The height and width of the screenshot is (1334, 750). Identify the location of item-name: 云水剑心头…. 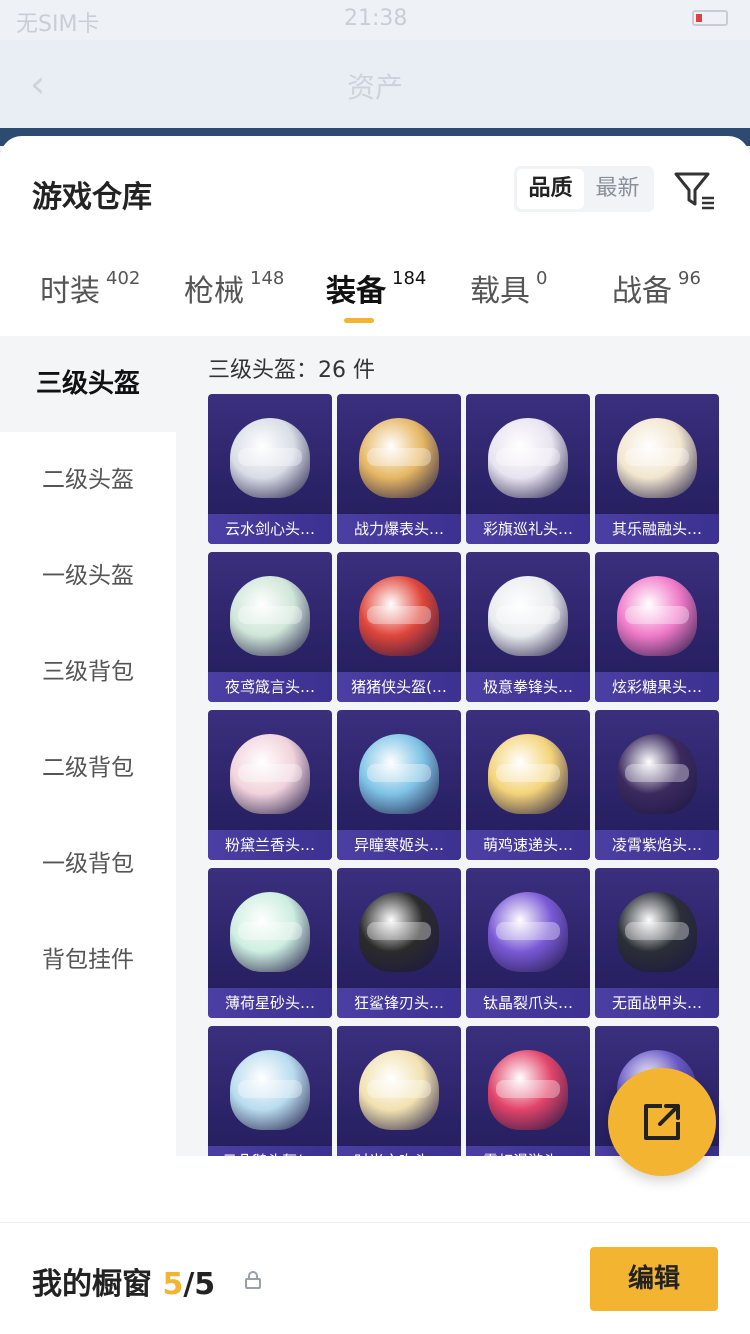
(270, 529).